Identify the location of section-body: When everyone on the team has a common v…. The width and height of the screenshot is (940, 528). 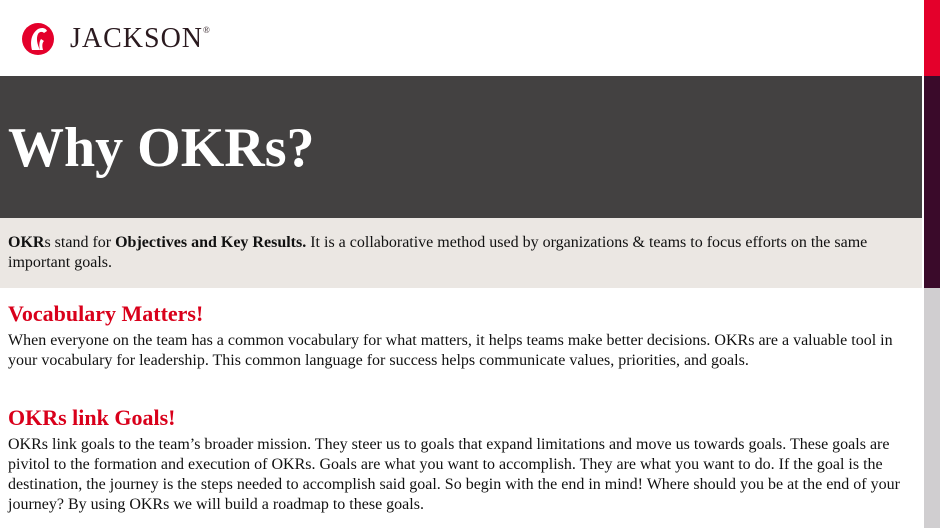
(450, 350).